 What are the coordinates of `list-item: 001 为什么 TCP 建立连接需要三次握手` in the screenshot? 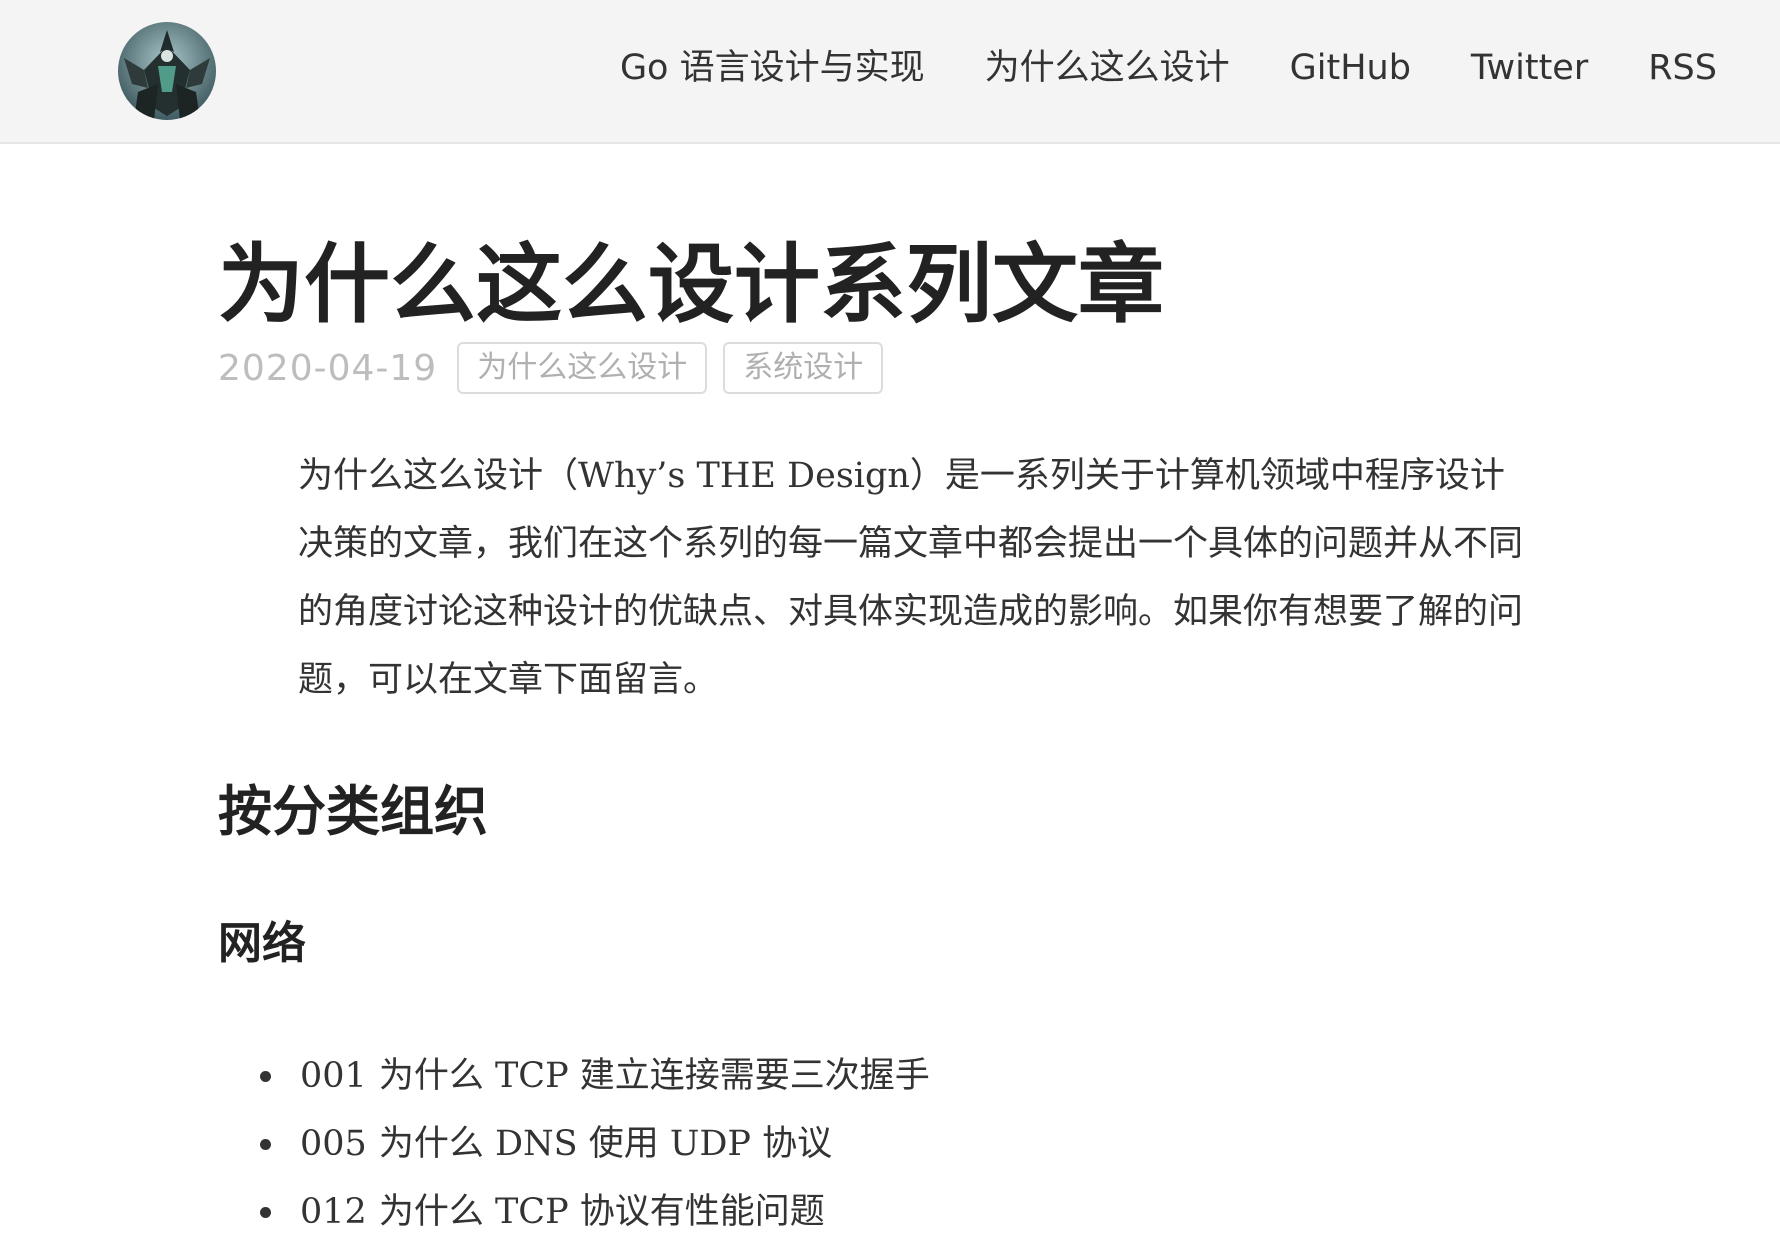 It's located at (594, 1076).